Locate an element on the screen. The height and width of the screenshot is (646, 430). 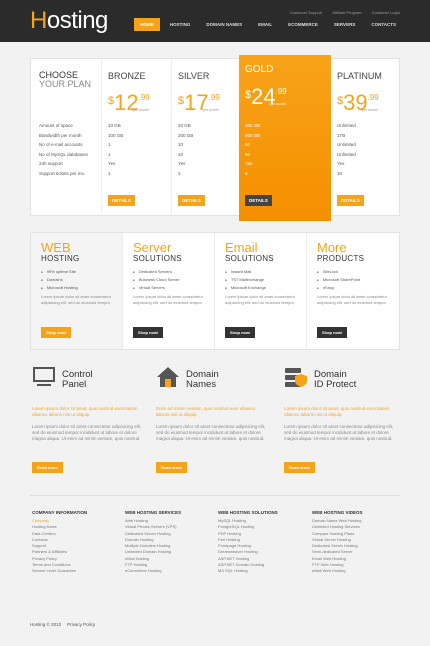
plan-price: $24.99/per month is located at coordinates (266, 97).